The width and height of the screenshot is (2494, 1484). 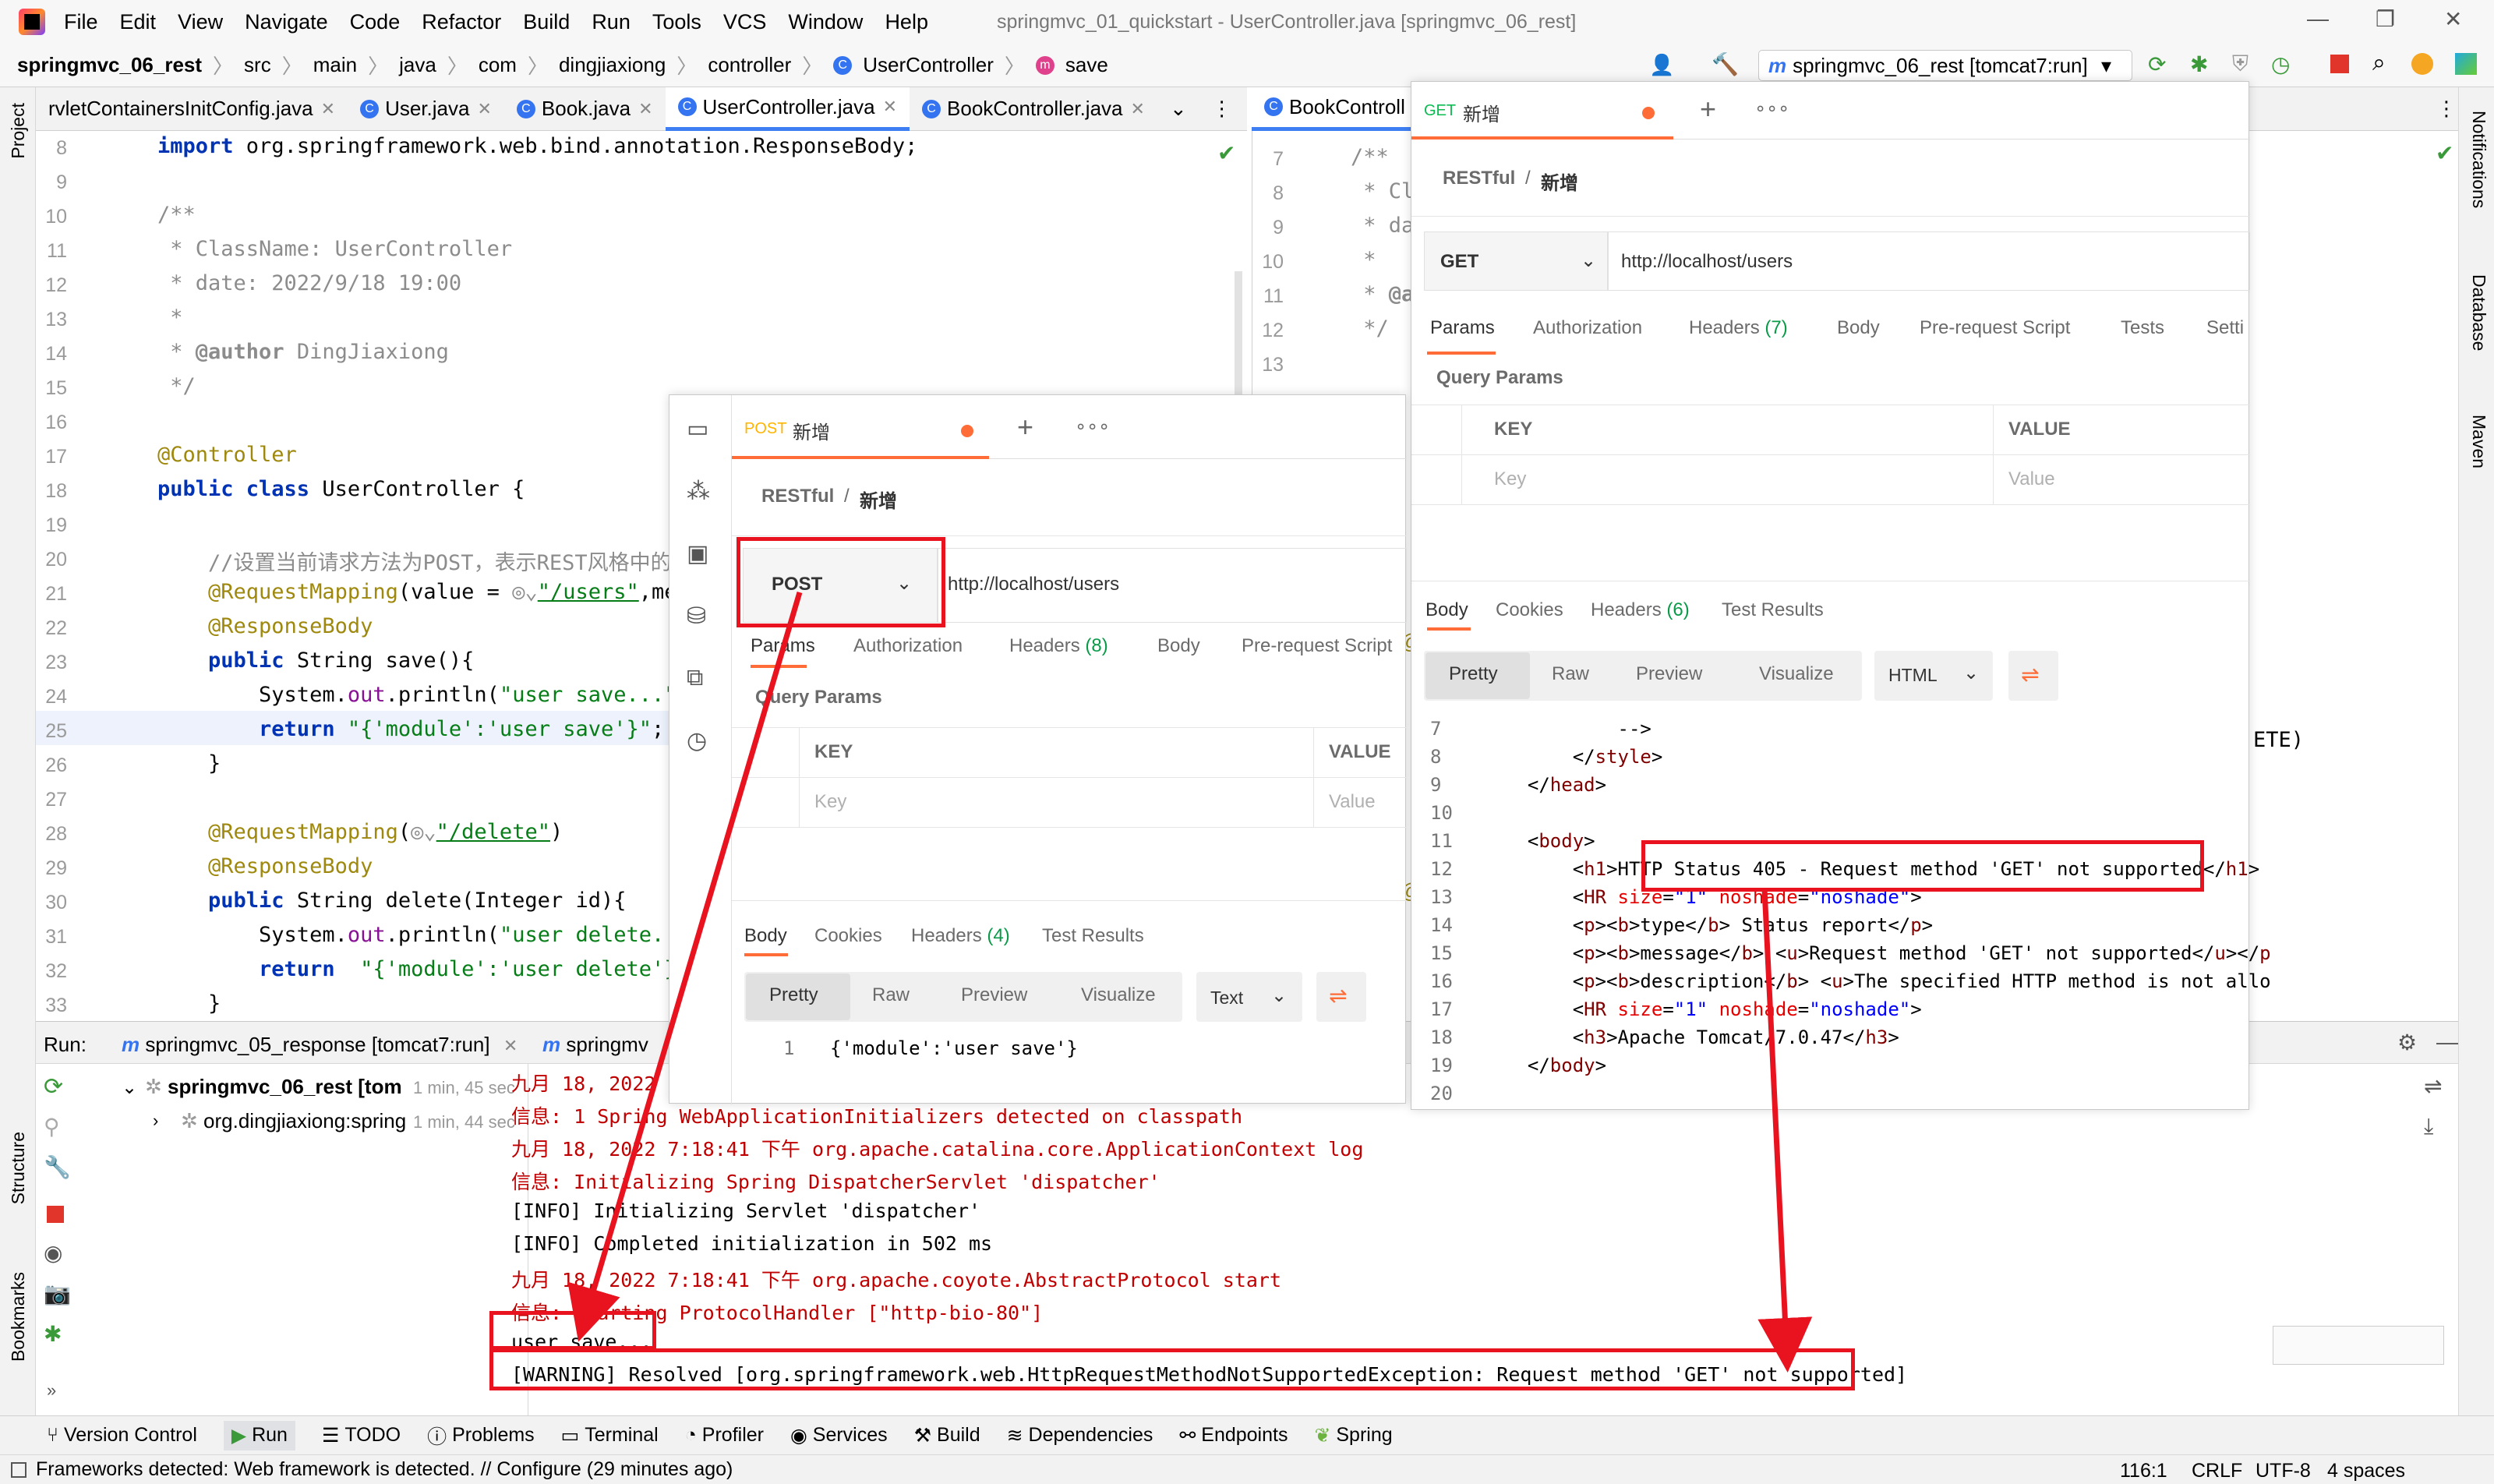 What do you see at coordinates (18, 1469) in the screenshot?
I see `frameworks-icon` at bounding box center [18, 1469].